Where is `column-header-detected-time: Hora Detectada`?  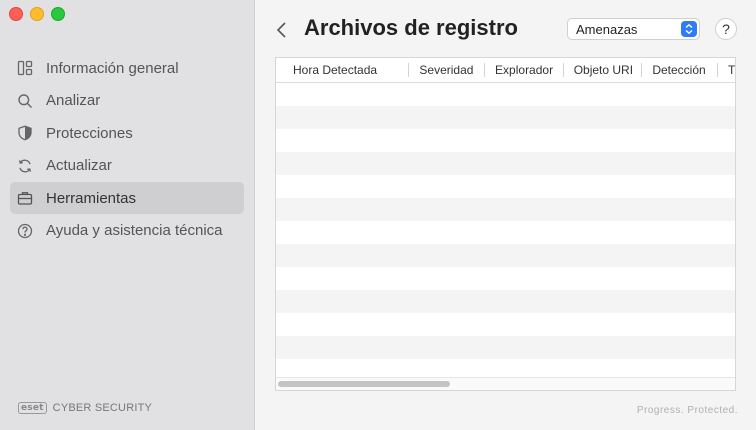
column-header-detected-time: Hora Detectada is located at coordinates (343, 70).